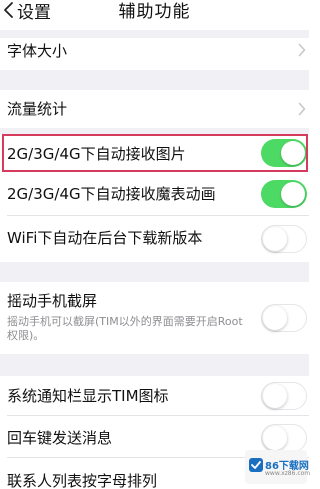 The width and height of the screenshot is (320, 489). I want to click on navigation-bar: 设置 辅助功能, so click(154, 15).